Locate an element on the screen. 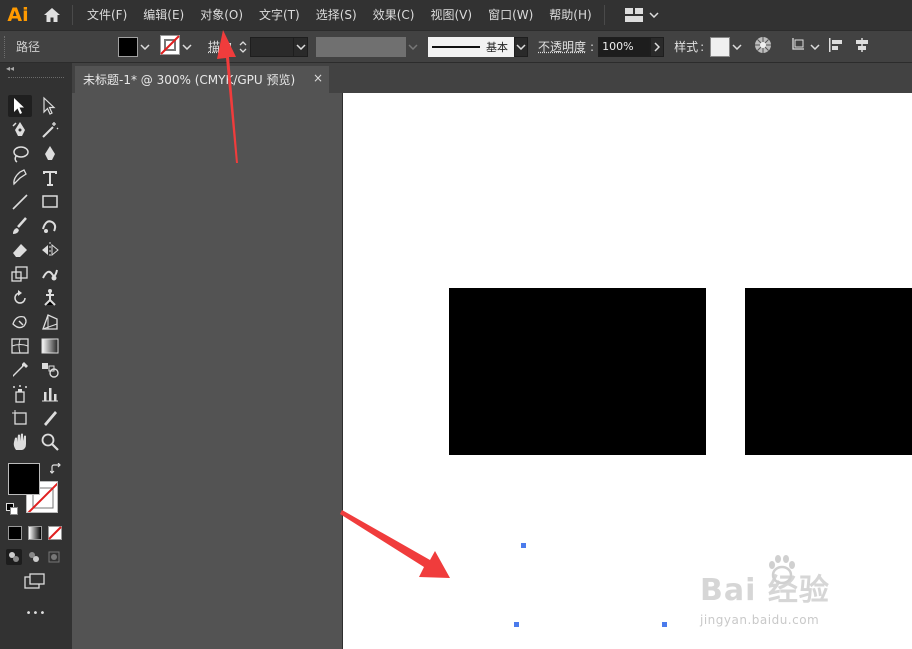  swap-colors-icon is located at coordinates (55, 470).